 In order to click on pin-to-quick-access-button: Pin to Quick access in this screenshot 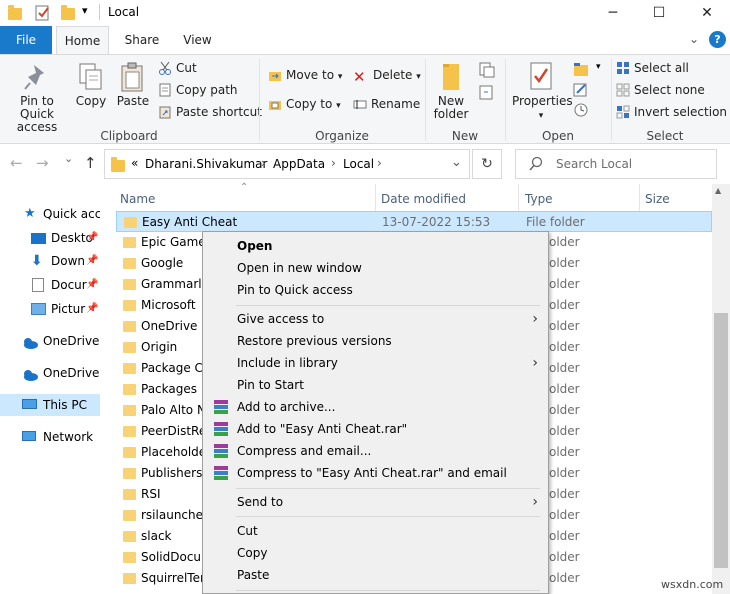, I will do `click(37, 97)`.